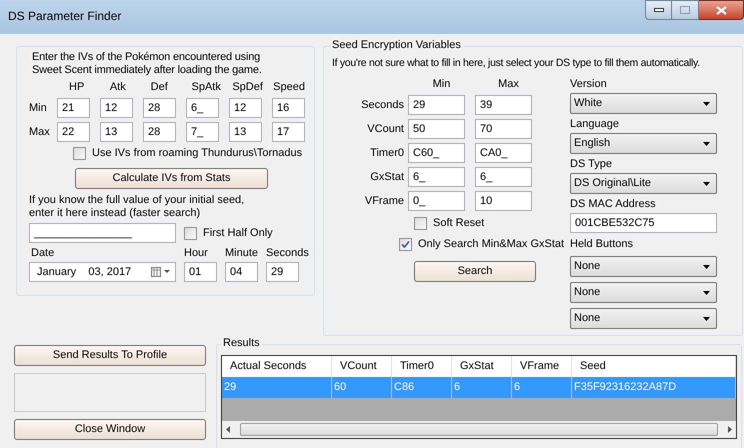 Image resolution: width=744 pixels, height=448 pixels. Describe the element at coordinates (202, 132) in the screenshot. I see `input-field: 7_` at that location.